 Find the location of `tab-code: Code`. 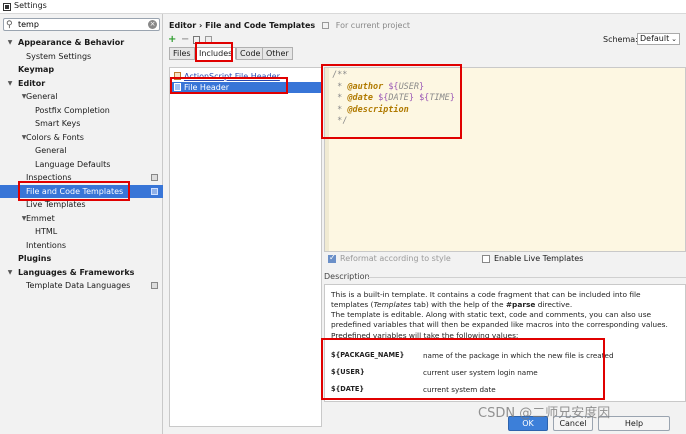

tab-code: Code is located at coordinates (250, 53).